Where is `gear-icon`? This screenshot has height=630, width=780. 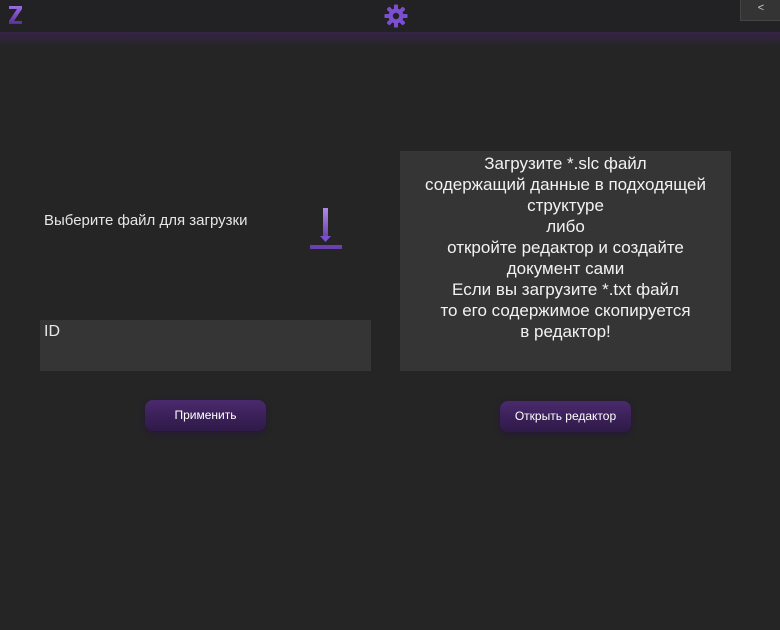 gear-icon is located at coordinates (396, 16).